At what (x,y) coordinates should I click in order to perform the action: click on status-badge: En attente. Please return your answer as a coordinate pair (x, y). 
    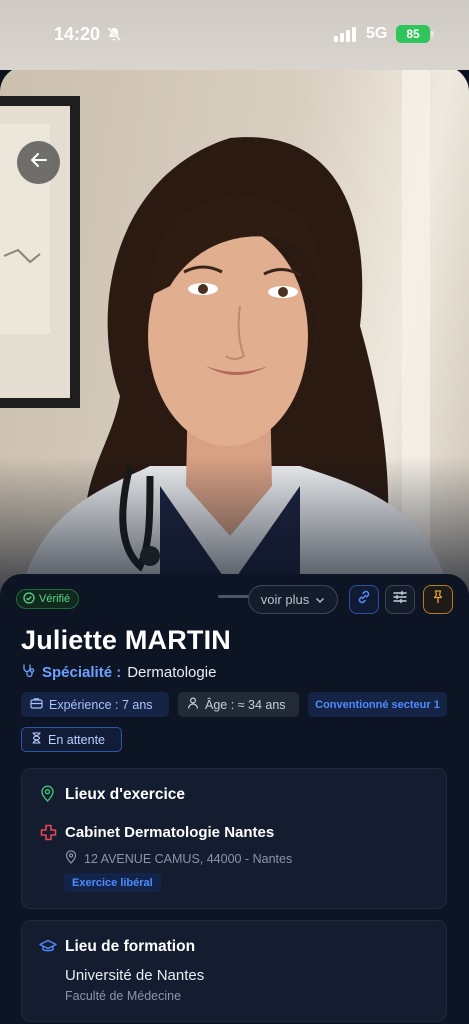
    Looking at the image, I should click on (71, 739).